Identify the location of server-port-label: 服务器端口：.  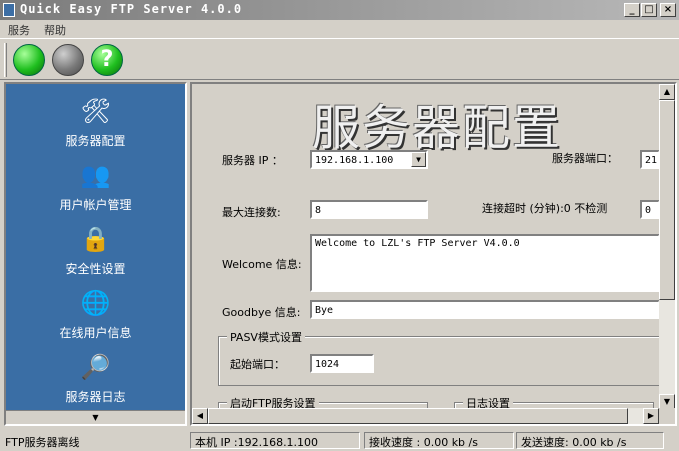
(585, 158).